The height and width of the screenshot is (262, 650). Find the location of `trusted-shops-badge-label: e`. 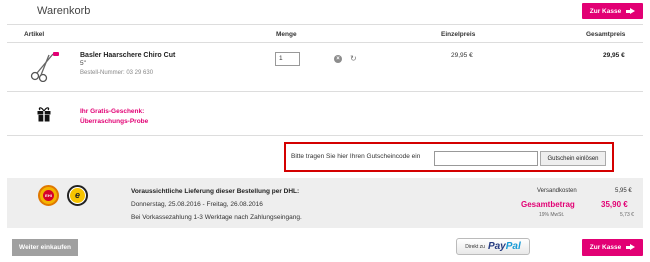

trusted-shops-badge-label: e is located at coordinates (77, 195).